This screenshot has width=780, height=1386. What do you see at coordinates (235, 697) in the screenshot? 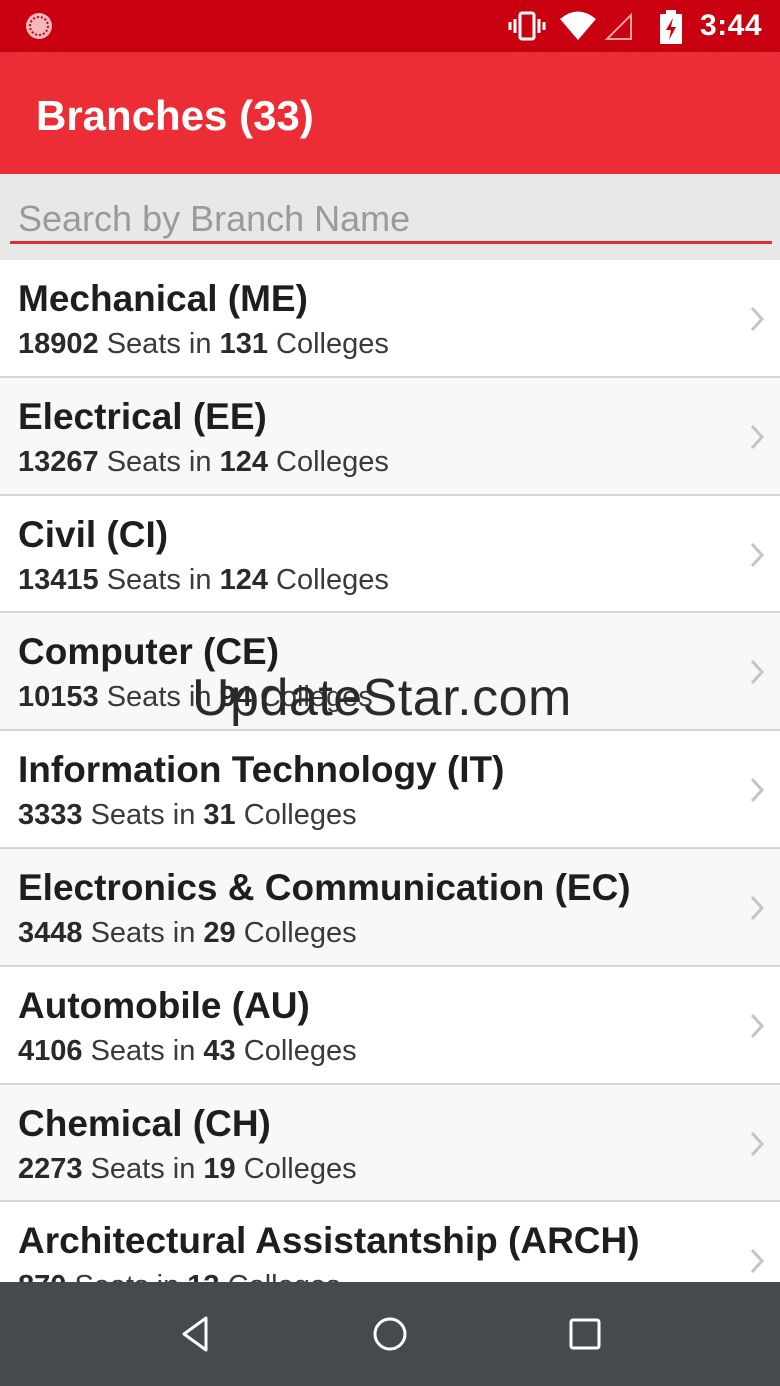
I see `college-count: 94` at bounding box center [235, 697].